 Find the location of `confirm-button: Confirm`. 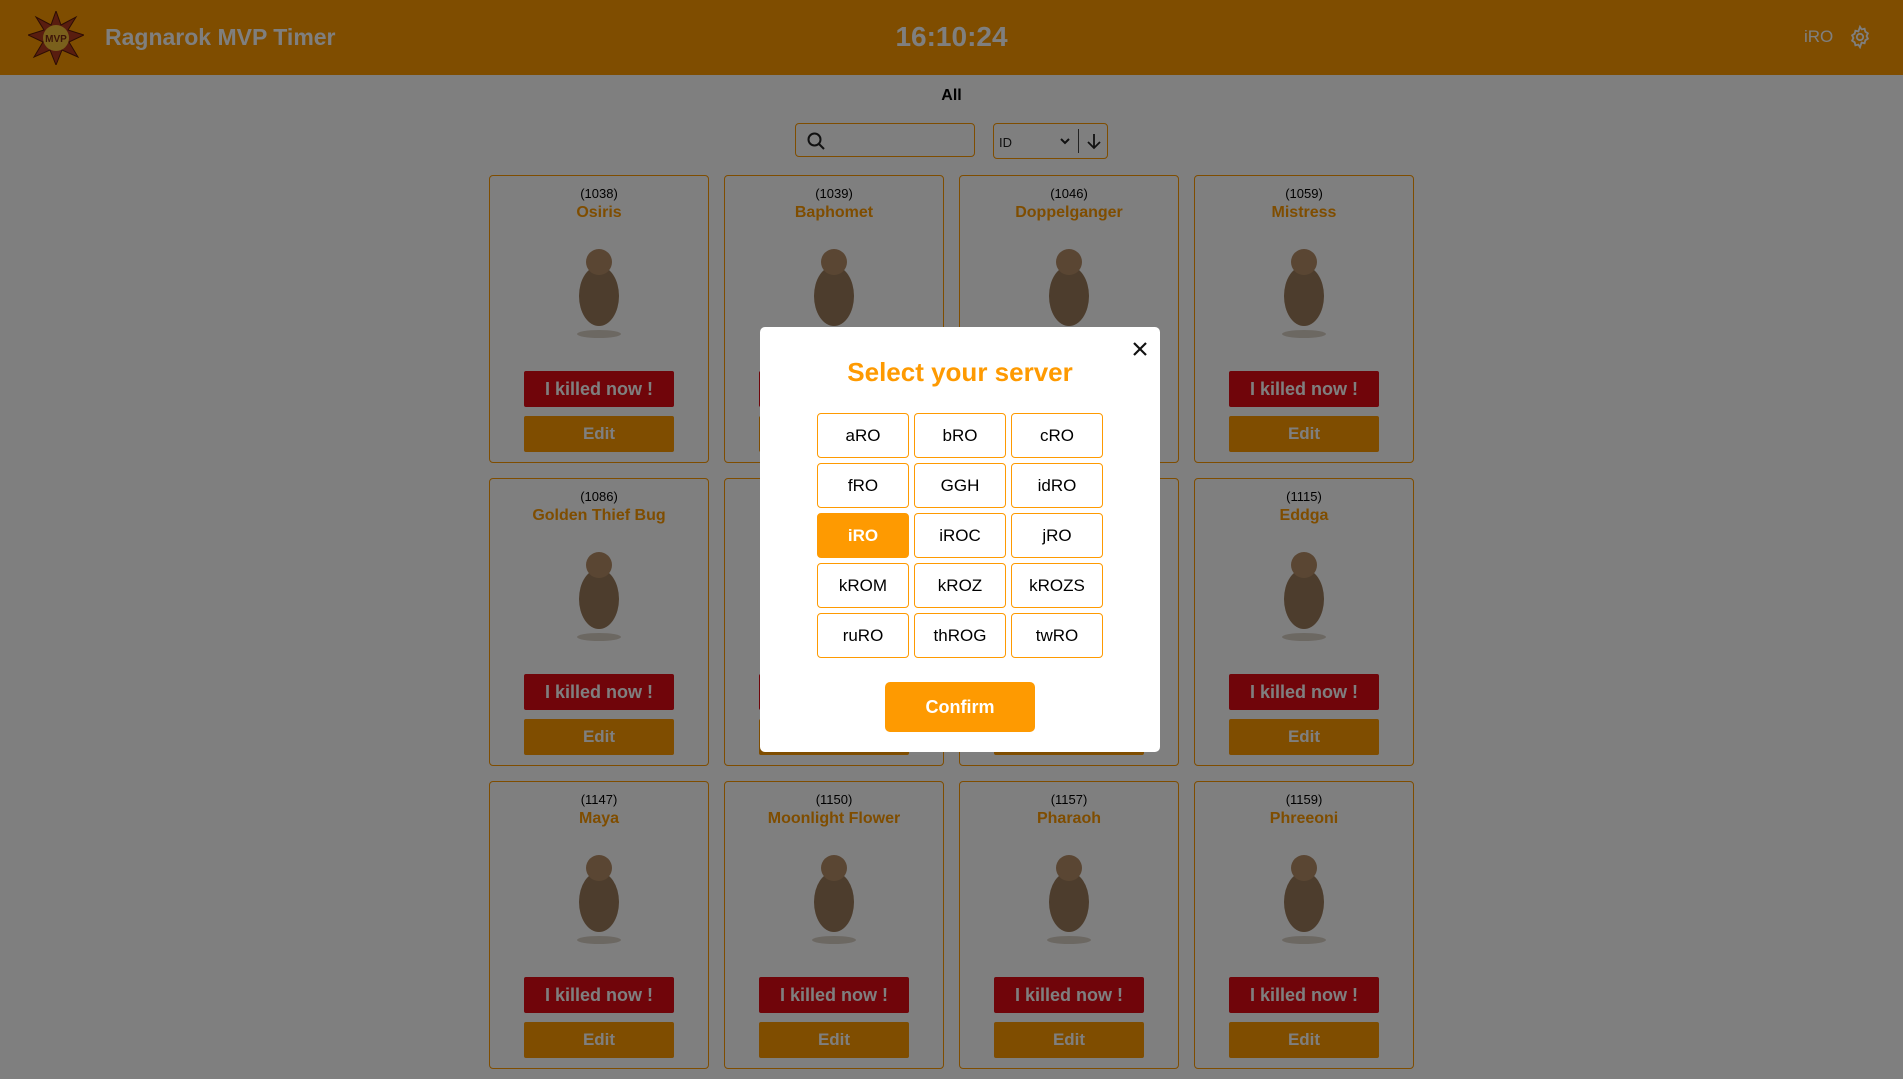

confirm-button: Confirm is located at coordinates (960, 707).